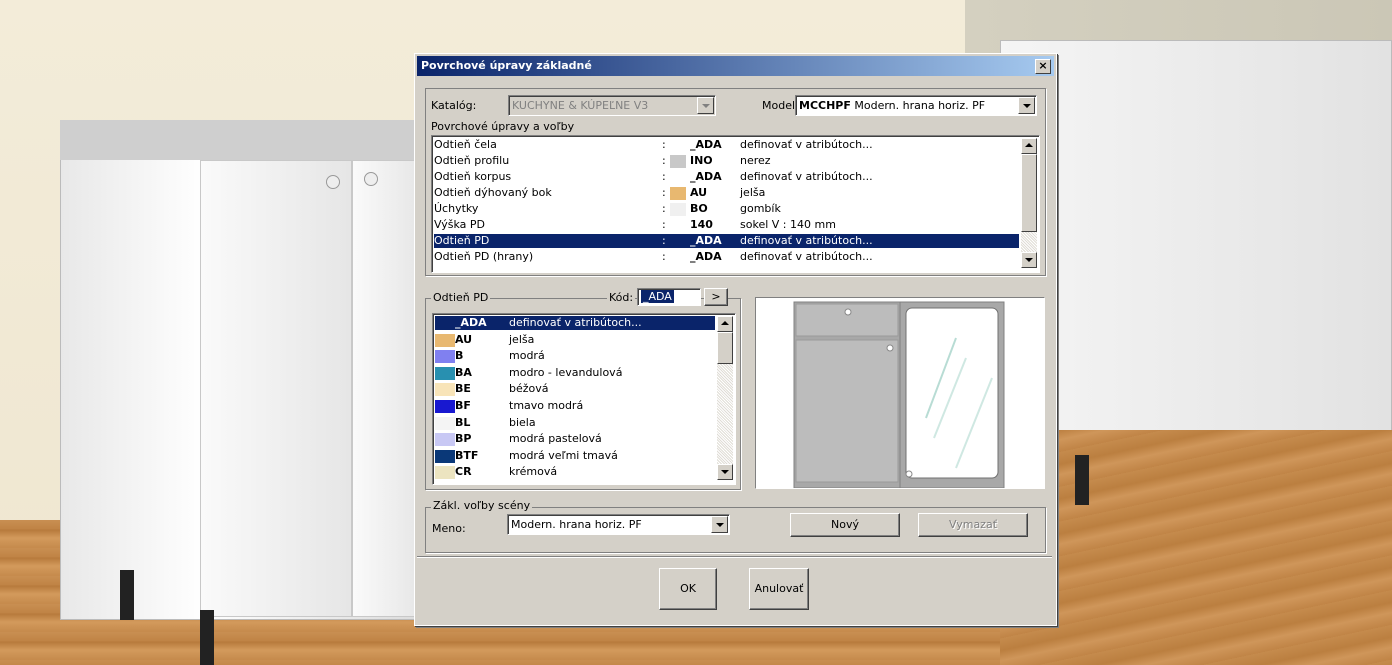 The image size is (1392, 665). What do you see at coordinates (463, 422) in the screenshot?
I see `shade-code: BL` at bounding box center [463, 422].